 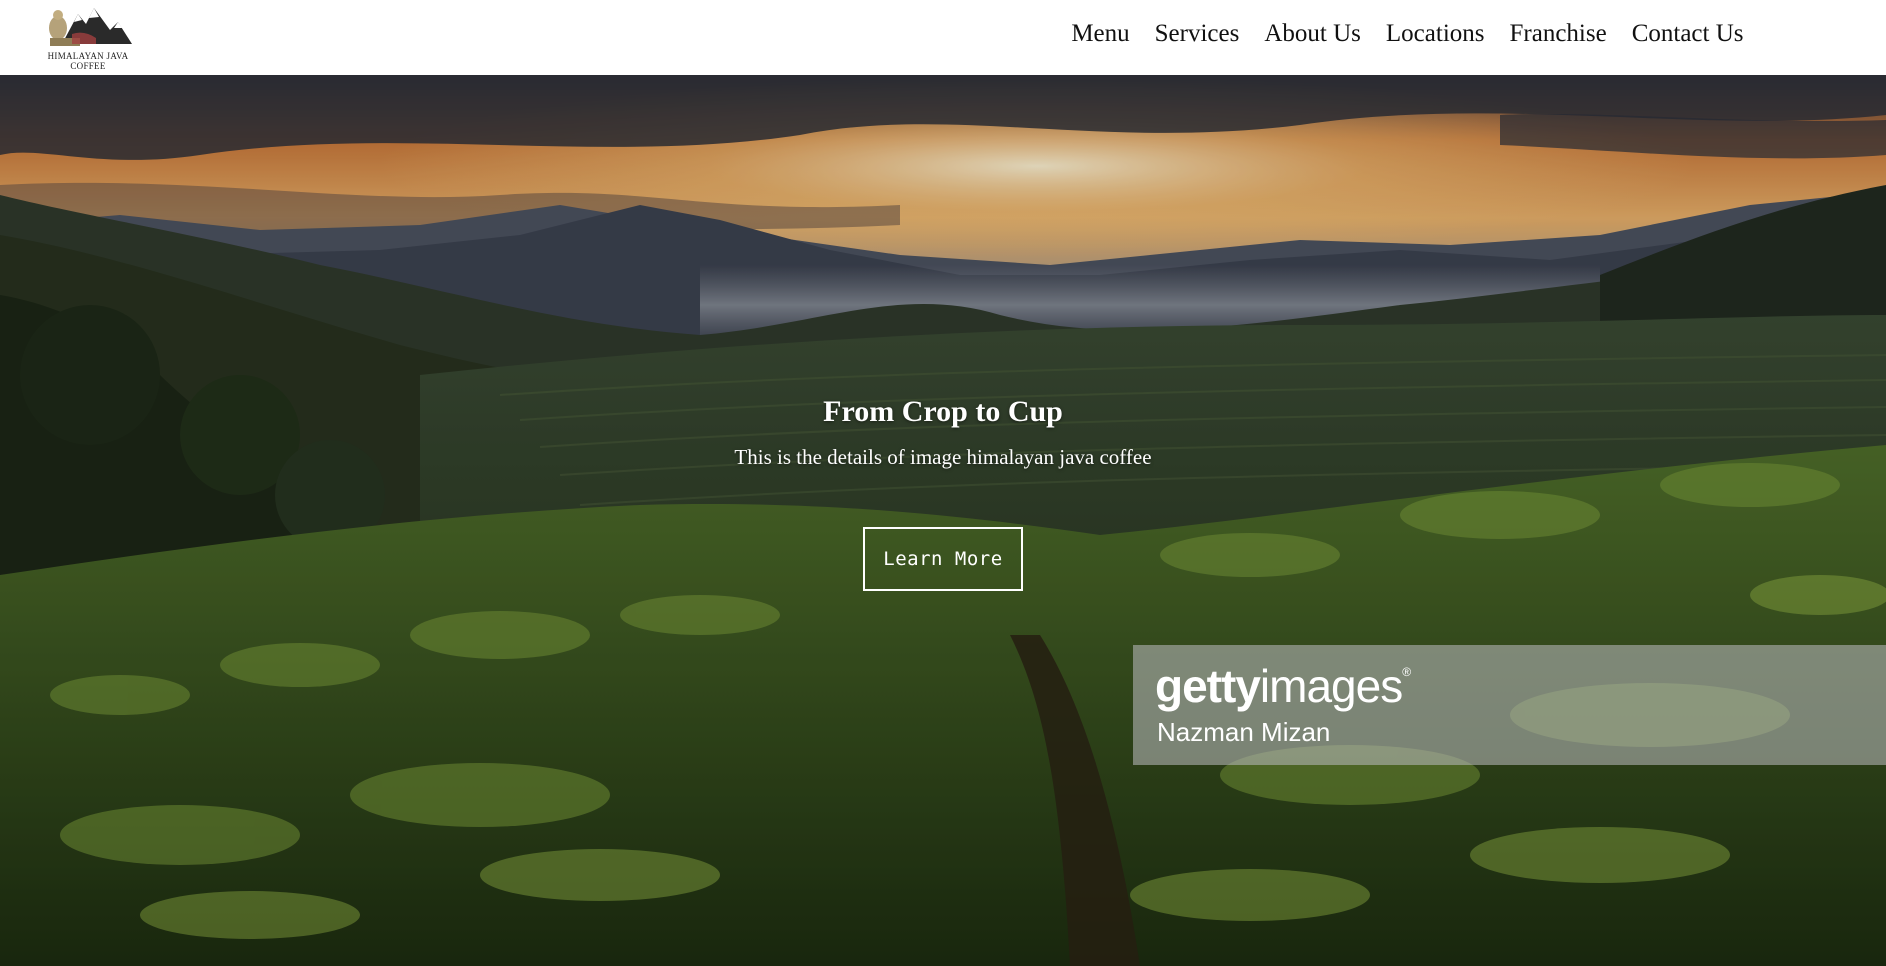 What do you see at coordinates (1313, 34) in the screenshot?
I see `nav-item-about-us: About Us` at bounding box center [1313, 34].